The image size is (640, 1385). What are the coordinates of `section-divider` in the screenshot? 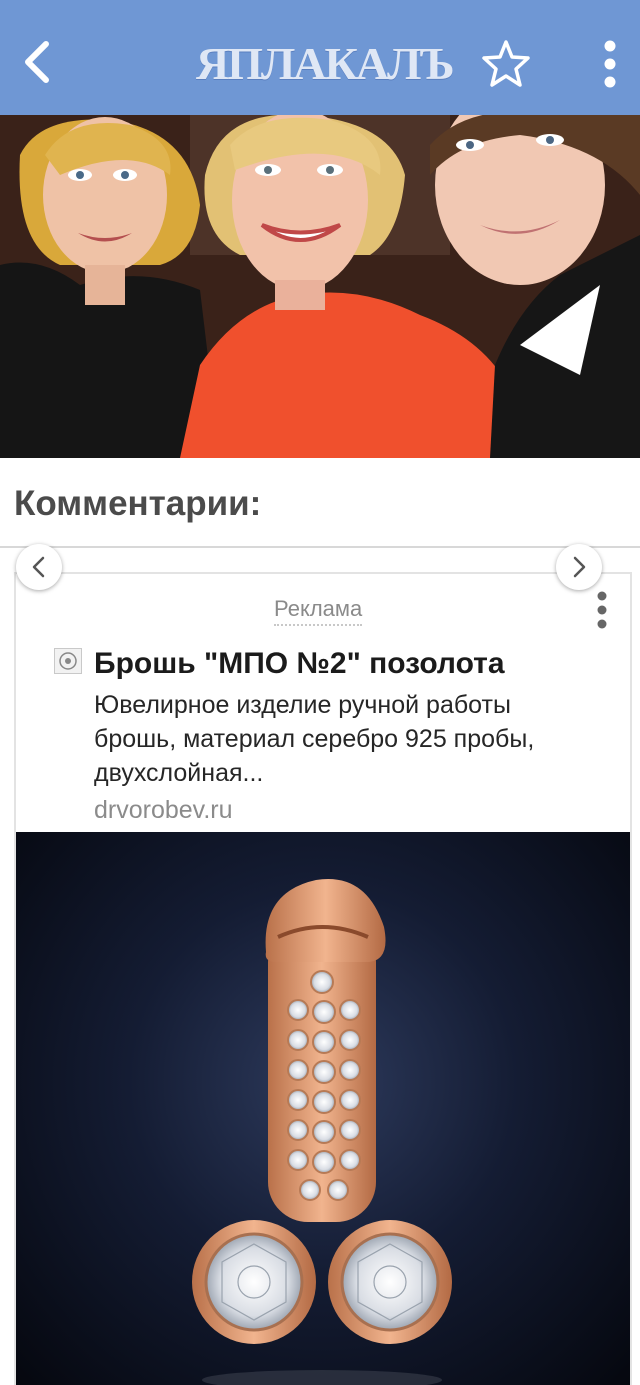 It's located at (320, 547).